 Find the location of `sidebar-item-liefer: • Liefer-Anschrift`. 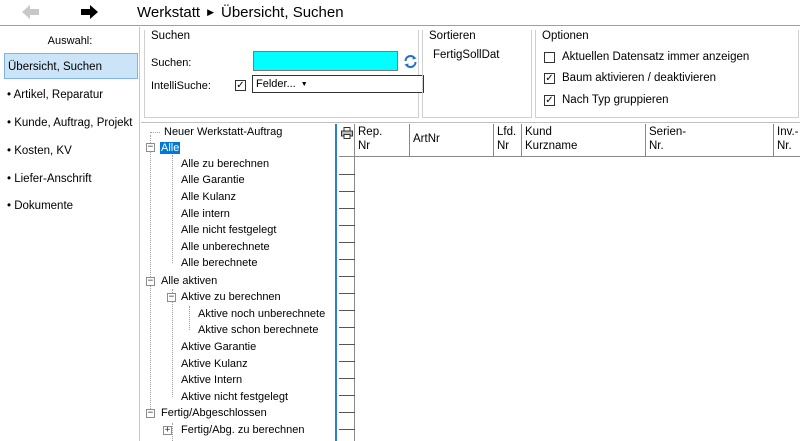

sidebar-item-liefer: • Liefer-Anschrift is located at coordinates (71, 179).